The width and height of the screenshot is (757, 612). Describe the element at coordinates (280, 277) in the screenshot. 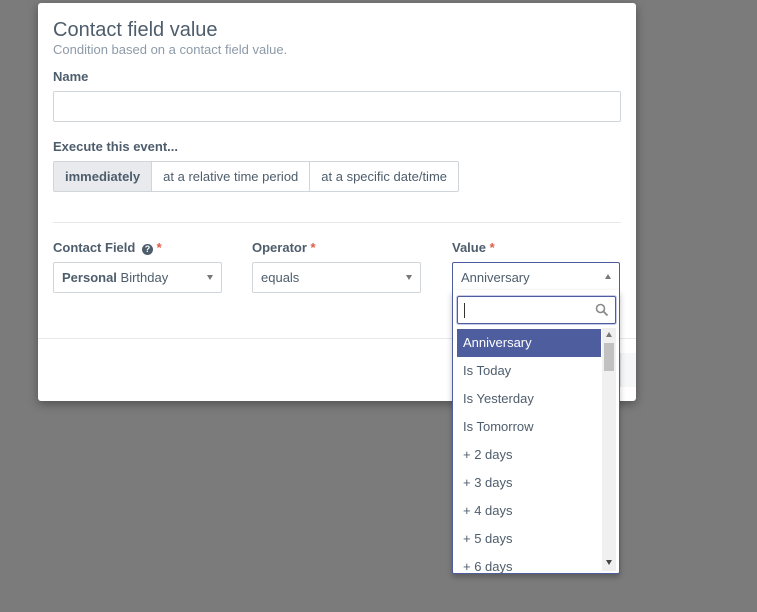

I see `operator-value: equals` at that location.